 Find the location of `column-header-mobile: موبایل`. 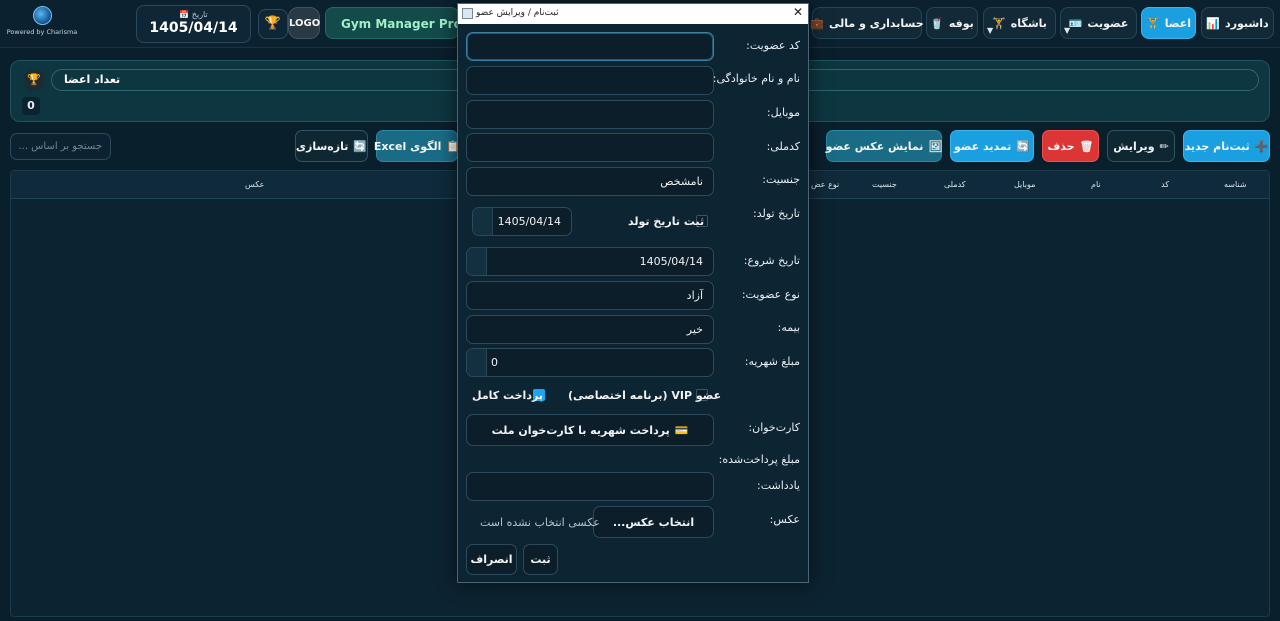

column-header-mobile: موبایل is located at coordinates (1024, 184).